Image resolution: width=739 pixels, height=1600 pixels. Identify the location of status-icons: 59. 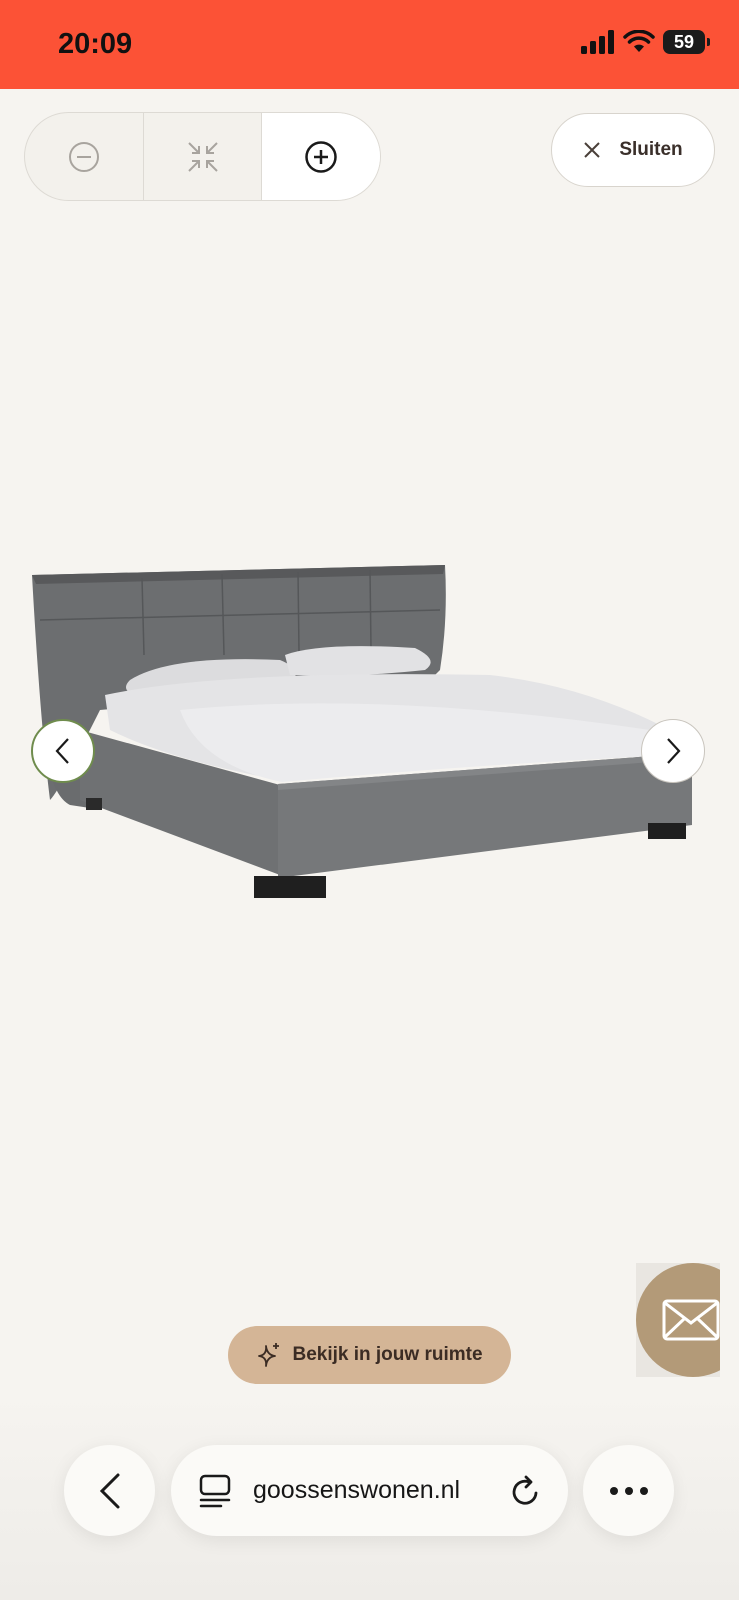
(645, 42).